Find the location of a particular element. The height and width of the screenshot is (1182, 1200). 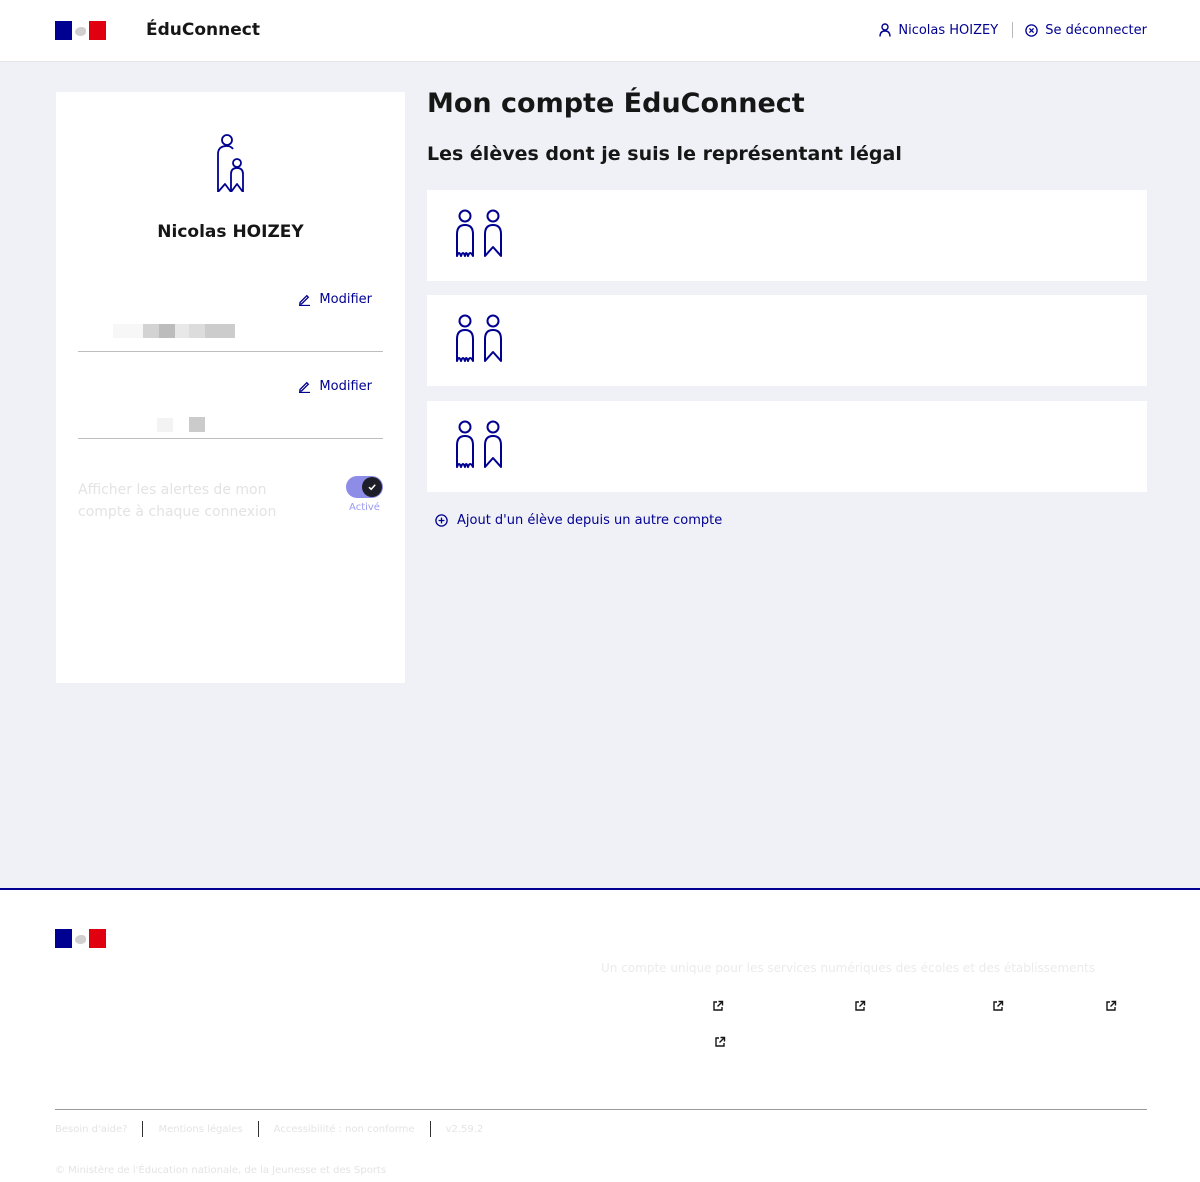

profile-name: Nicolas HOIZEY is located at coordinates (230, 232).